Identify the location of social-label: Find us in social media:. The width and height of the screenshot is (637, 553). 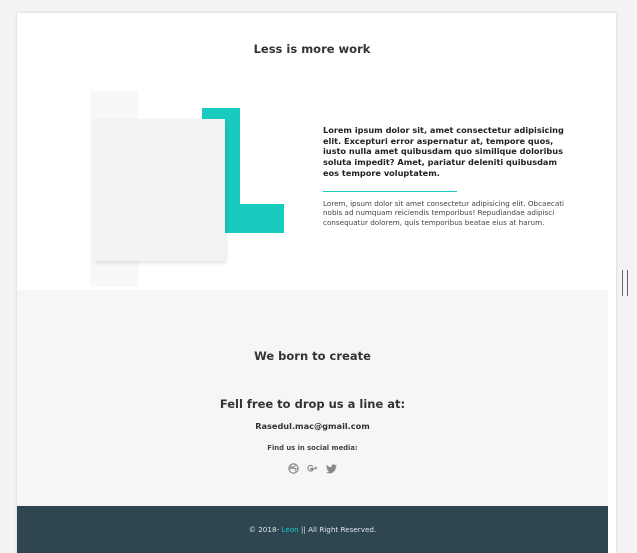
(312, 448).